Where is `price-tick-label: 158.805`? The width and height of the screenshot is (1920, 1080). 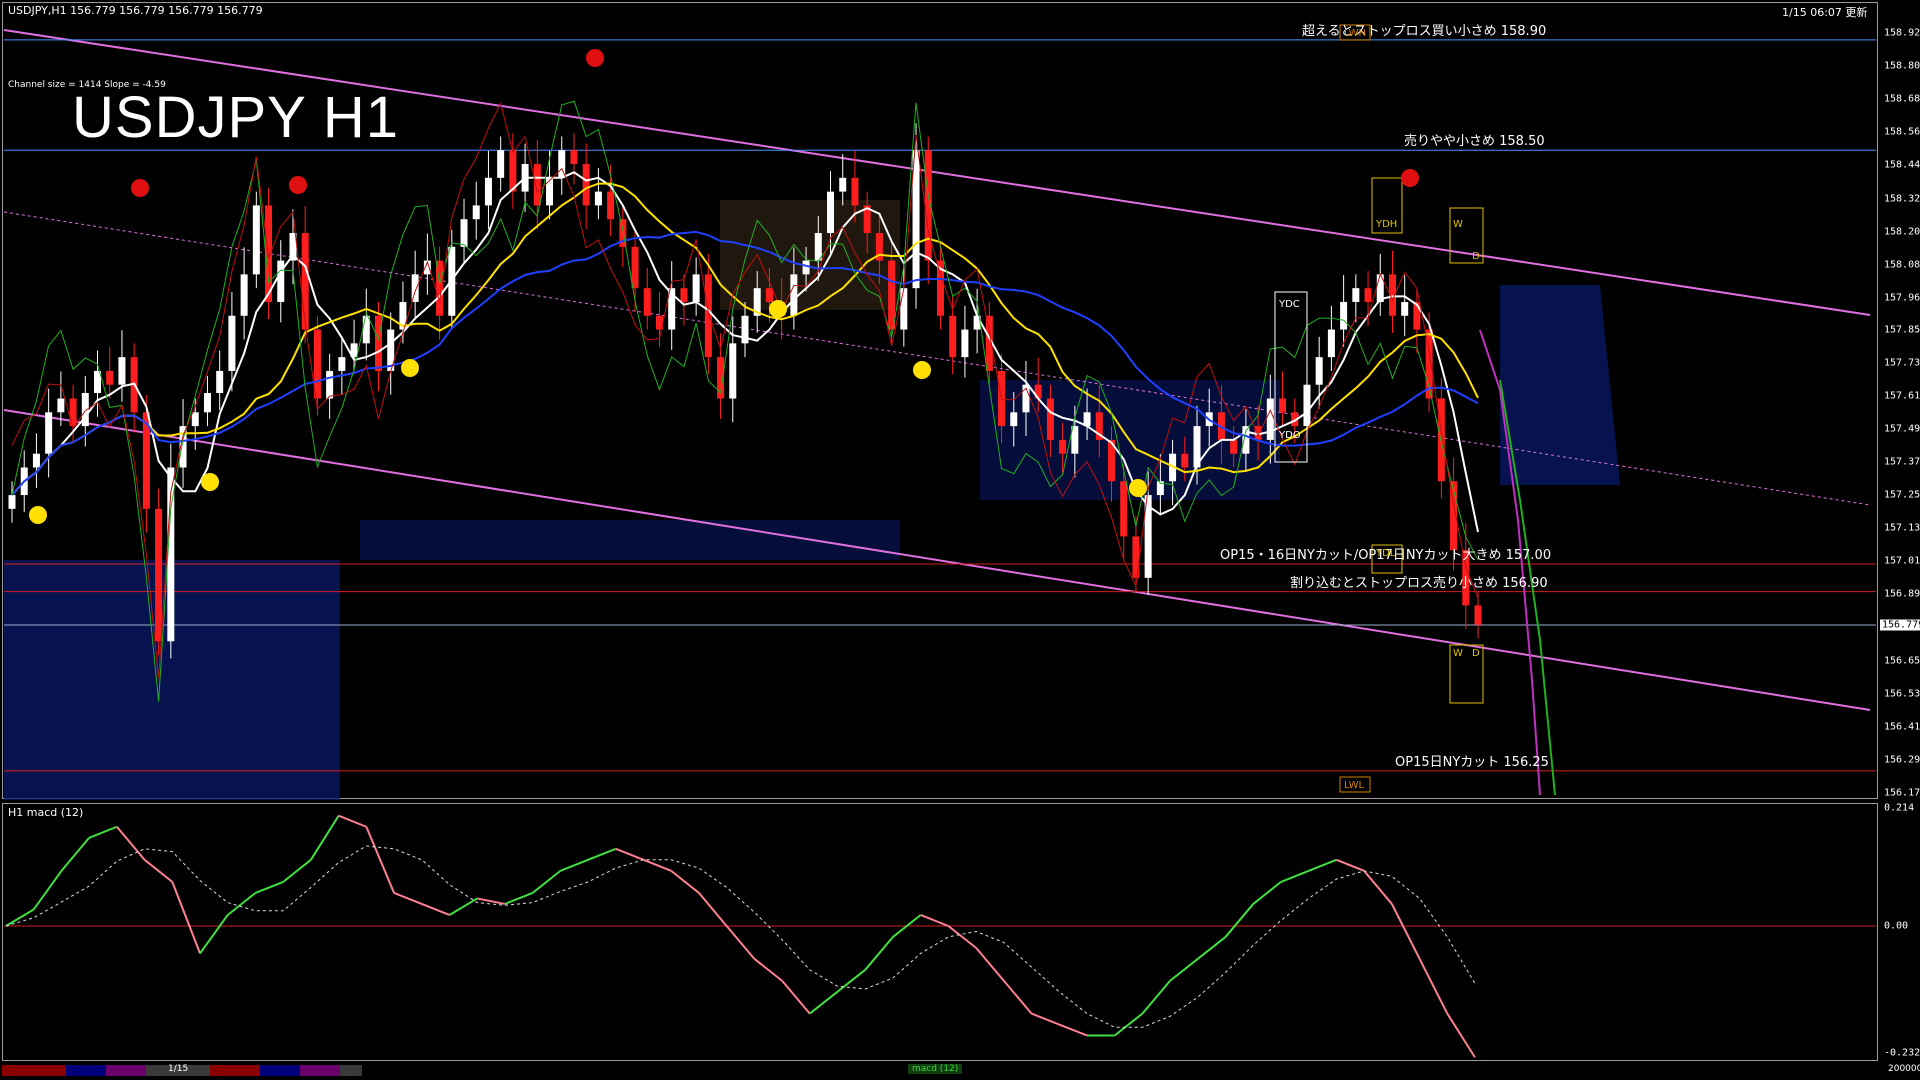 price-tick-label: 158.805 is located at coordinates (1902, 66).